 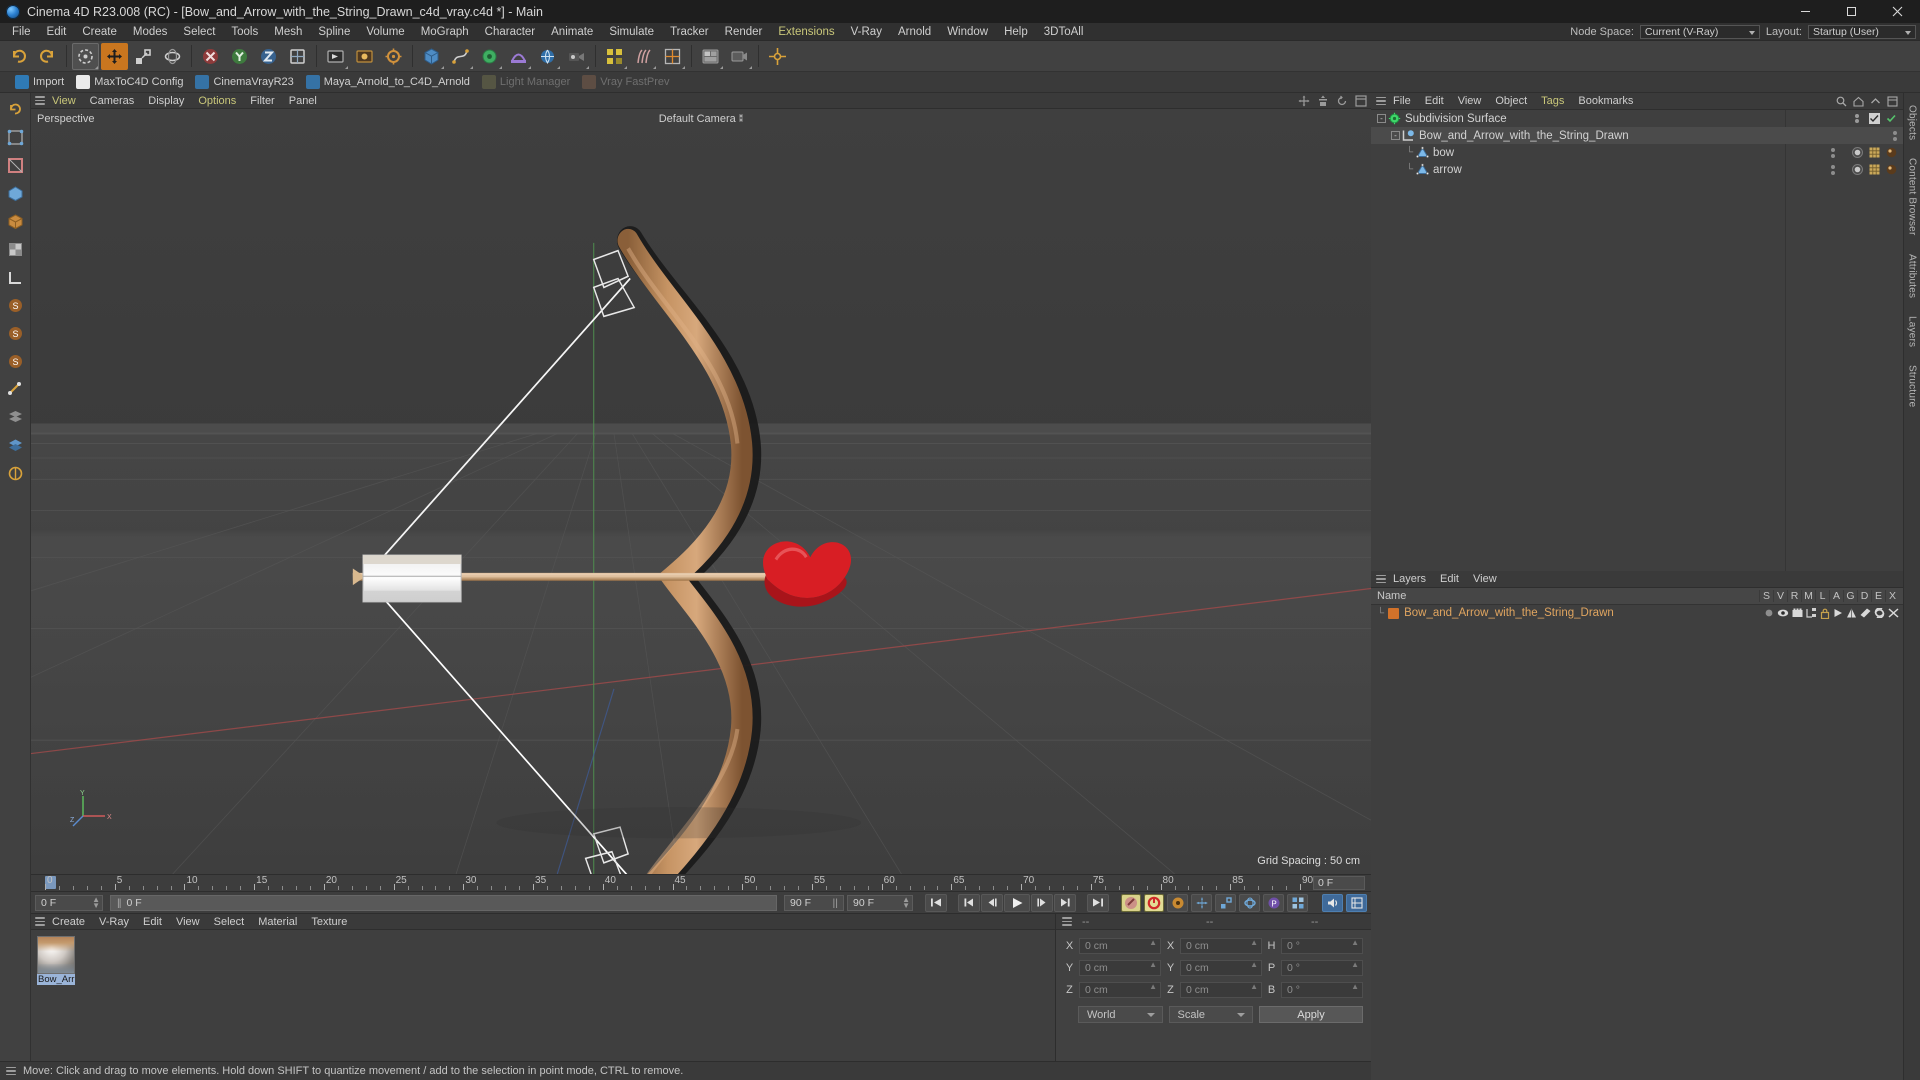 What do you see at coordinates (303, 101) in the screenshot?
I see `viewport-menu-panel: Panel` at bounding box center [303, 101].